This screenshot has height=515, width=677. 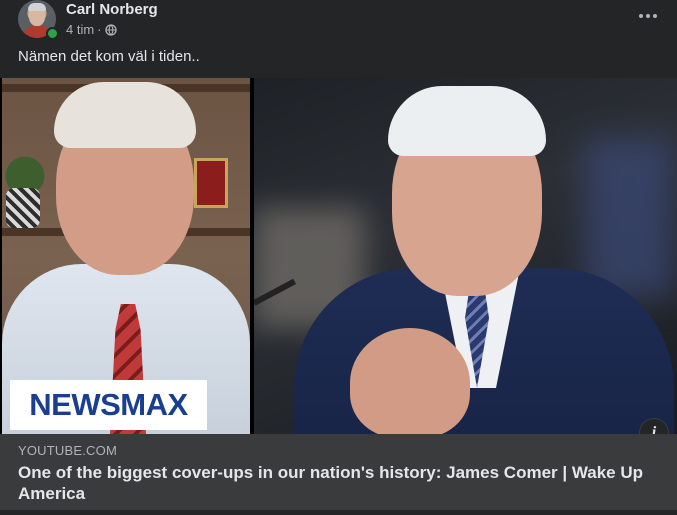 What do you see at coordinates (109, 56) in the screenshot?
I see `post-text: Nämen det kom väl i tiden..` at bounding box center [109, 56].